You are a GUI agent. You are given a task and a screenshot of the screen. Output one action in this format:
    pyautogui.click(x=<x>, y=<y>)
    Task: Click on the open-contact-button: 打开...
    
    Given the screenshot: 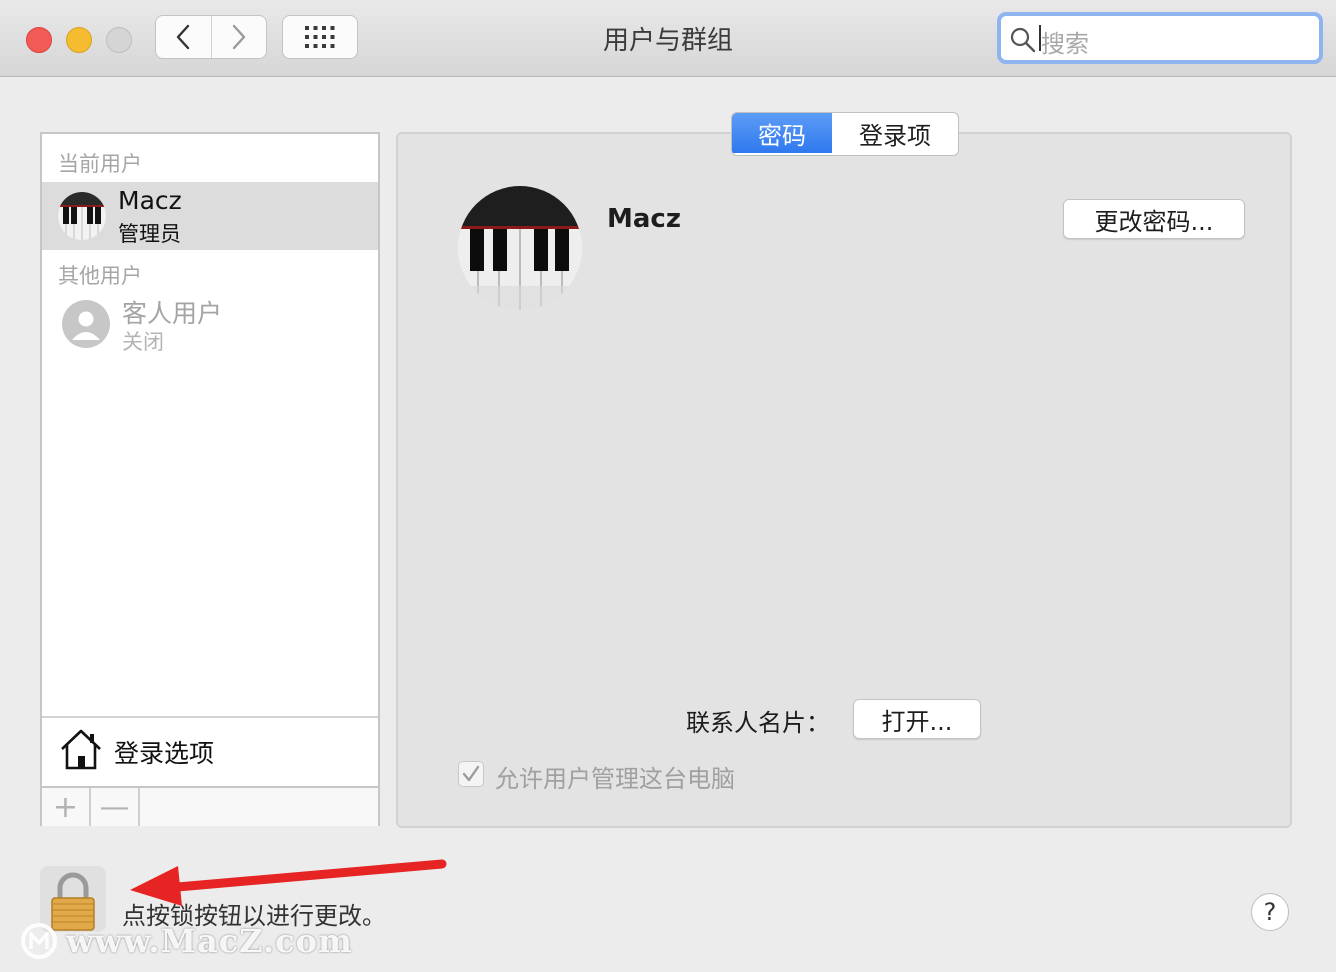 What is the action you would take?
    pyautogui.click(x=917, y=719)
    